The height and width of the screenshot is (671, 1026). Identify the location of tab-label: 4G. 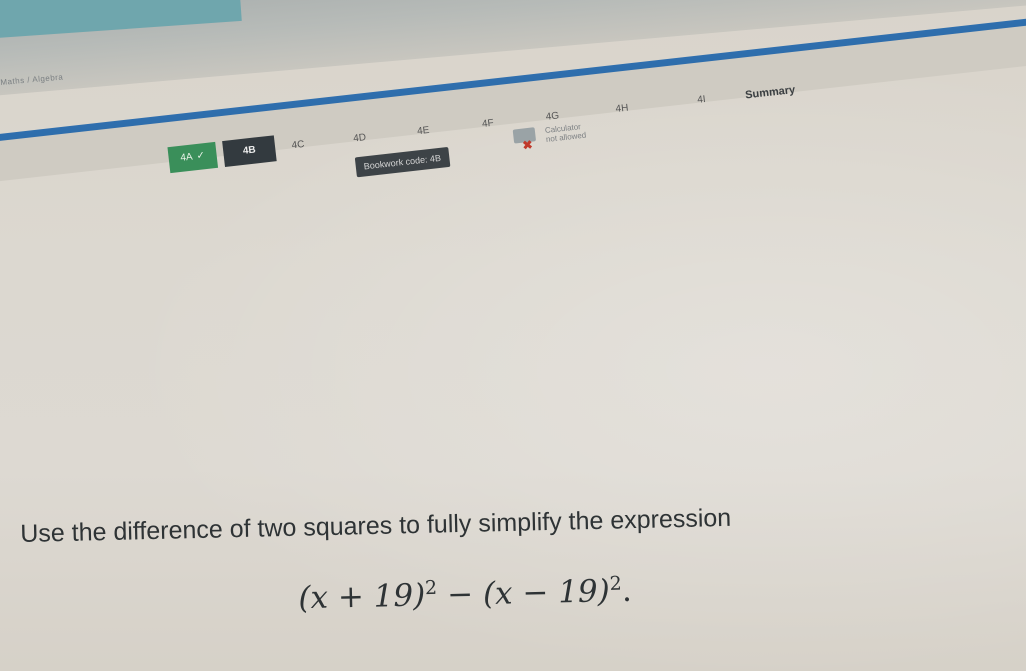
(552, 116).